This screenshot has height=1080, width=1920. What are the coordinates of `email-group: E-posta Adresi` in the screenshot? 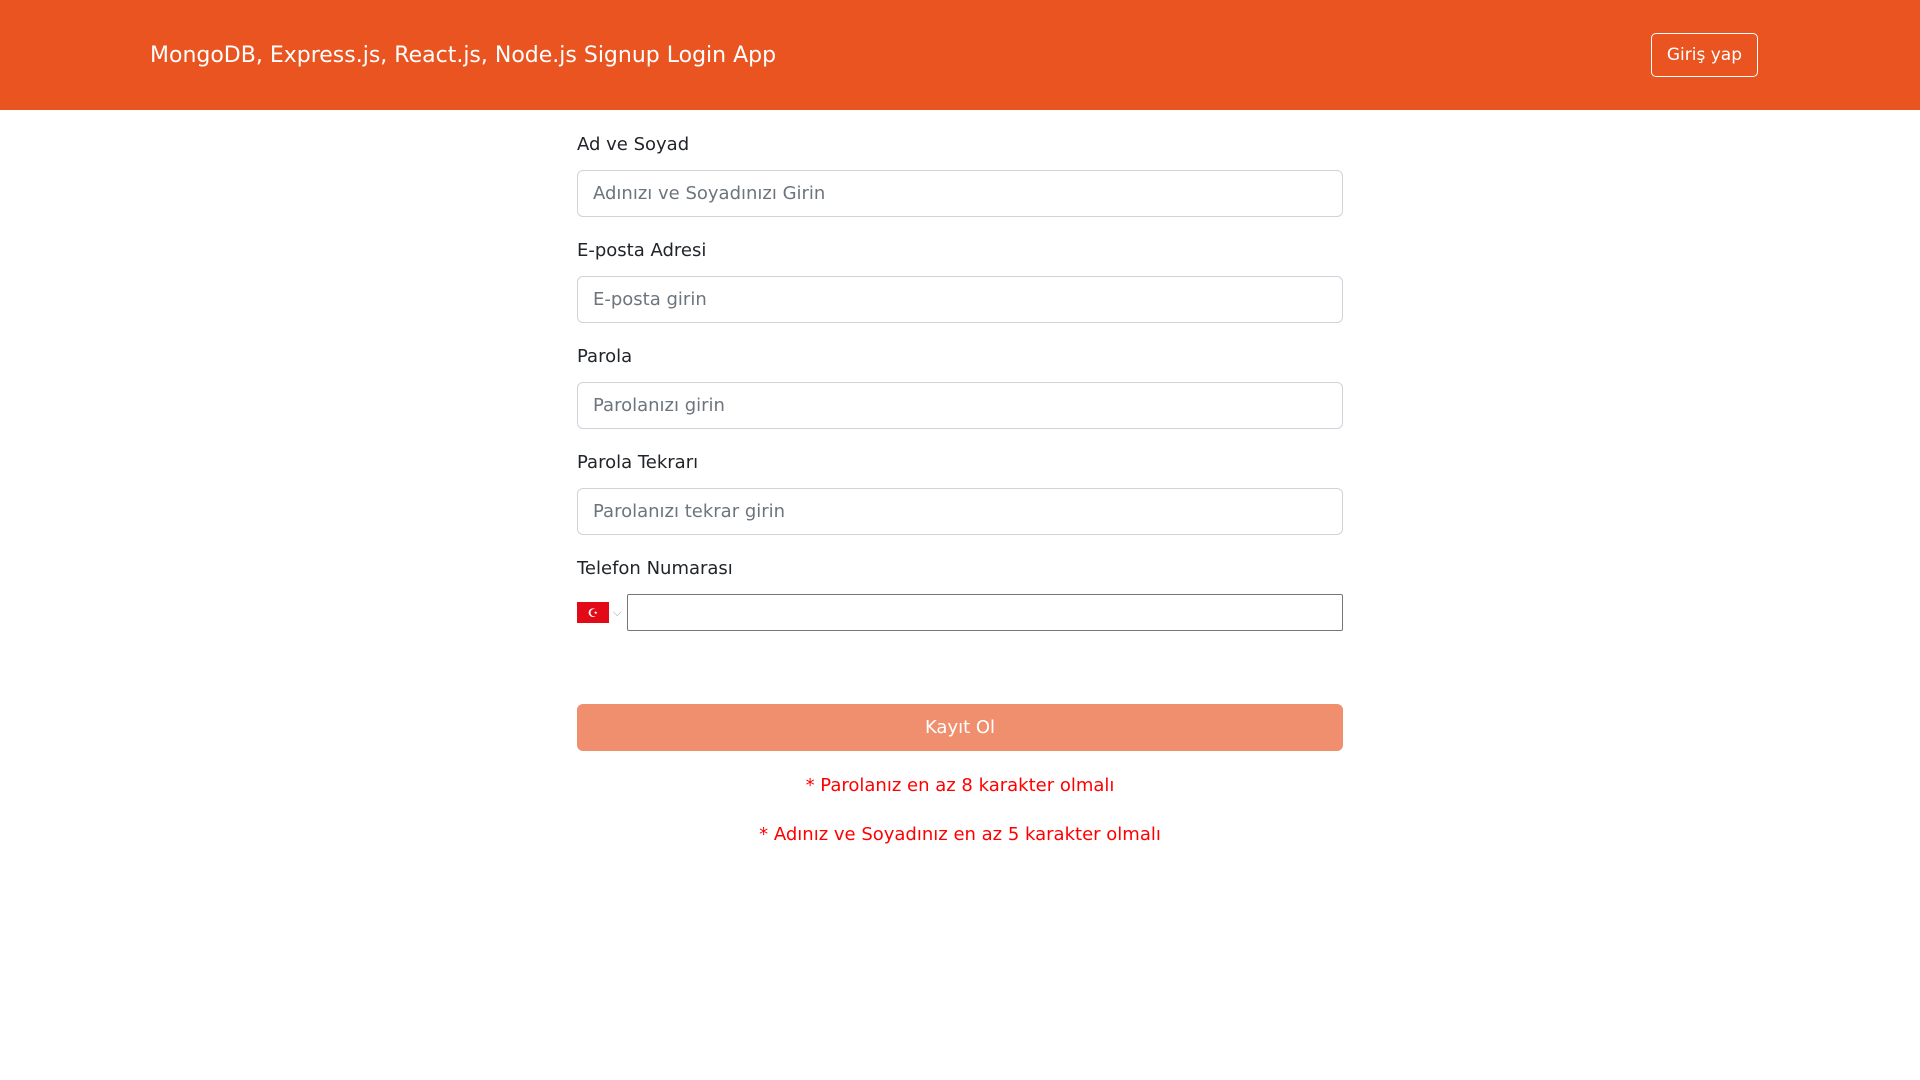 It's located at (960, 281).